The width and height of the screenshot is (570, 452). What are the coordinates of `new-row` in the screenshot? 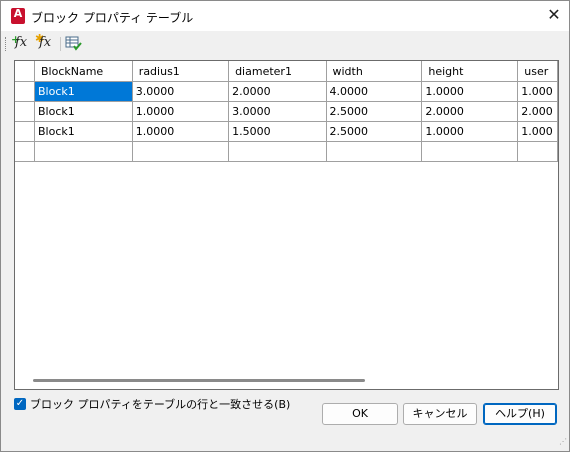 It's located at (286, 151).